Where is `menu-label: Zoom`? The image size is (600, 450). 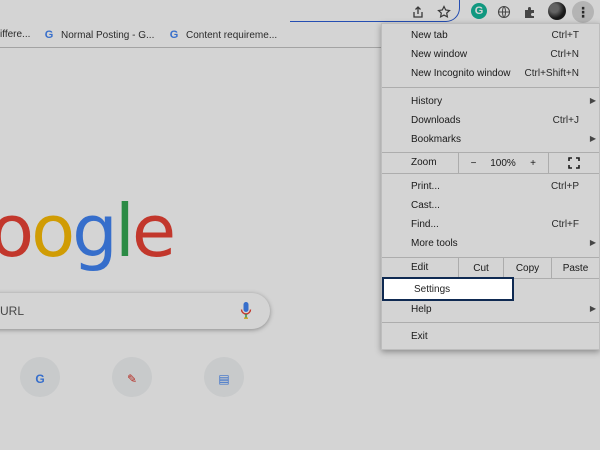 menu-label: Zoom is located at coordinates (424, 162).